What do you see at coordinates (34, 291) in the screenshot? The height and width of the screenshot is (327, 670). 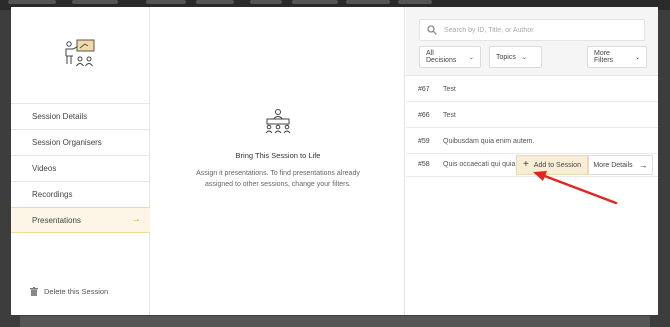 I see `trash-icon` at bounding box center [34, 291].